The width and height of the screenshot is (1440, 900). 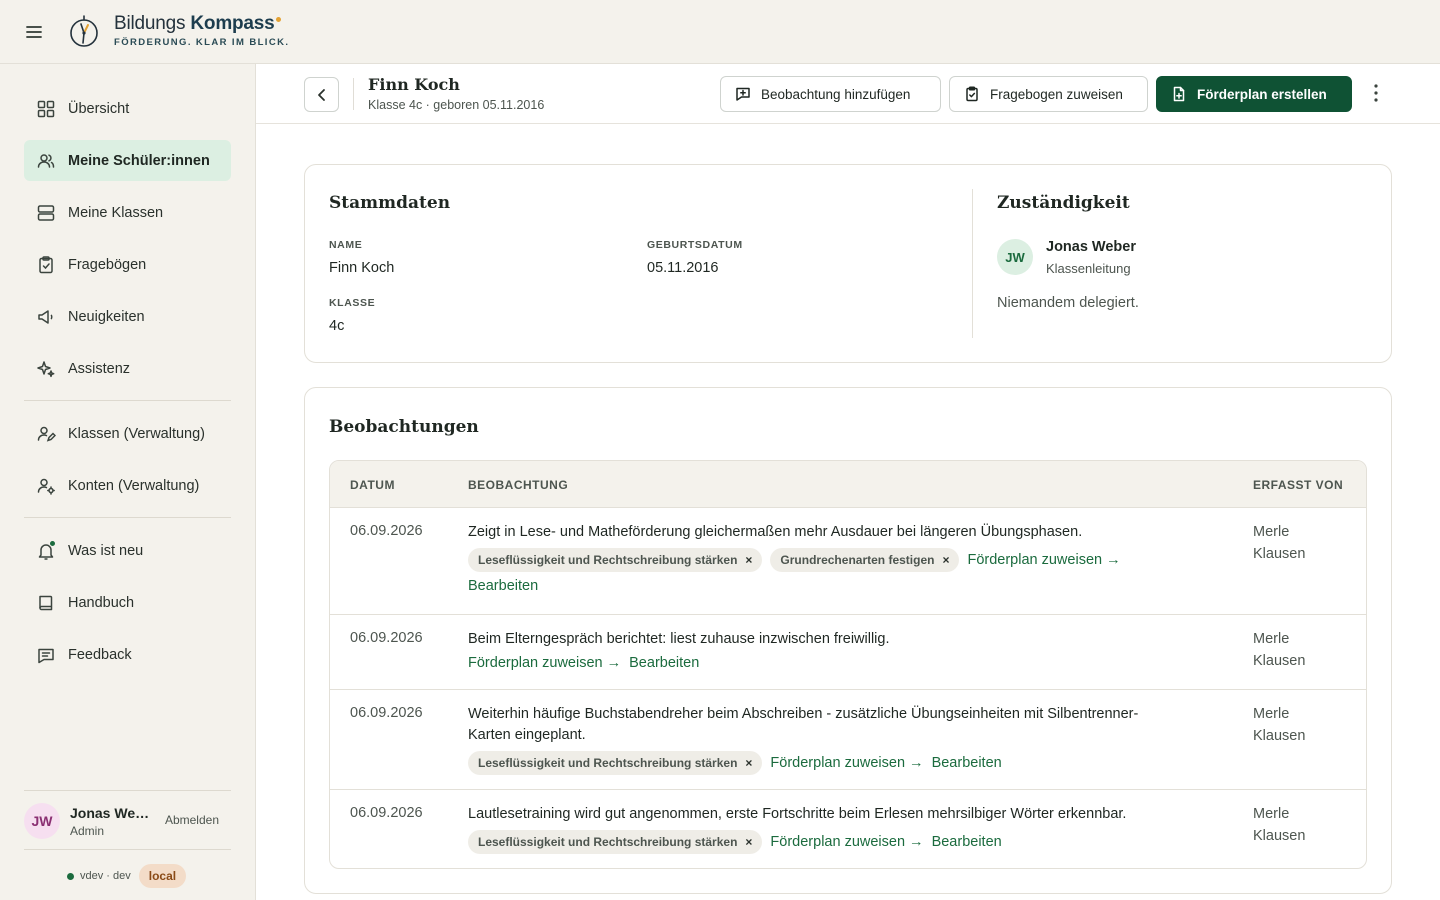 I want to click on assign-questionnaire-label: Fragebogen zuweisen, so click(x=1056, y=94).